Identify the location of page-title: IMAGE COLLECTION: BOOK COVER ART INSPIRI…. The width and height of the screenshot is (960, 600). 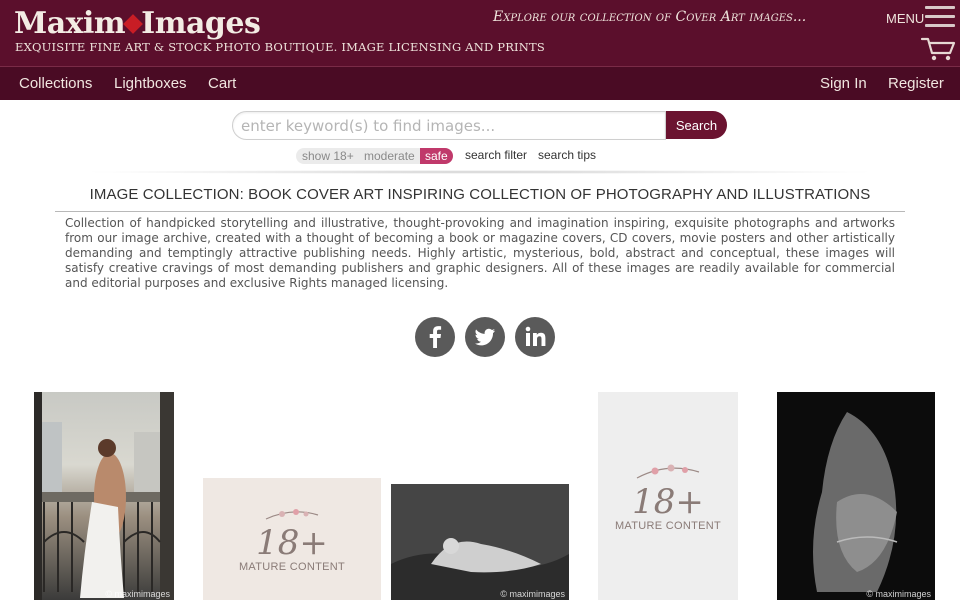
(480, 194).